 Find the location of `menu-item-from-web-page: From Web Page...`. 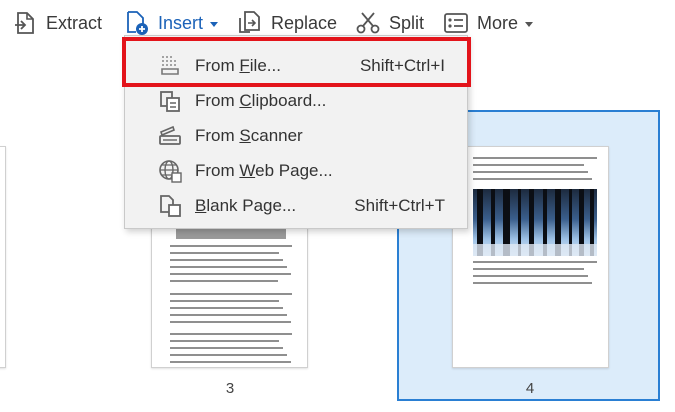

menu-item-from-web-page: From Web Page... is located at coordinates (296, 170).